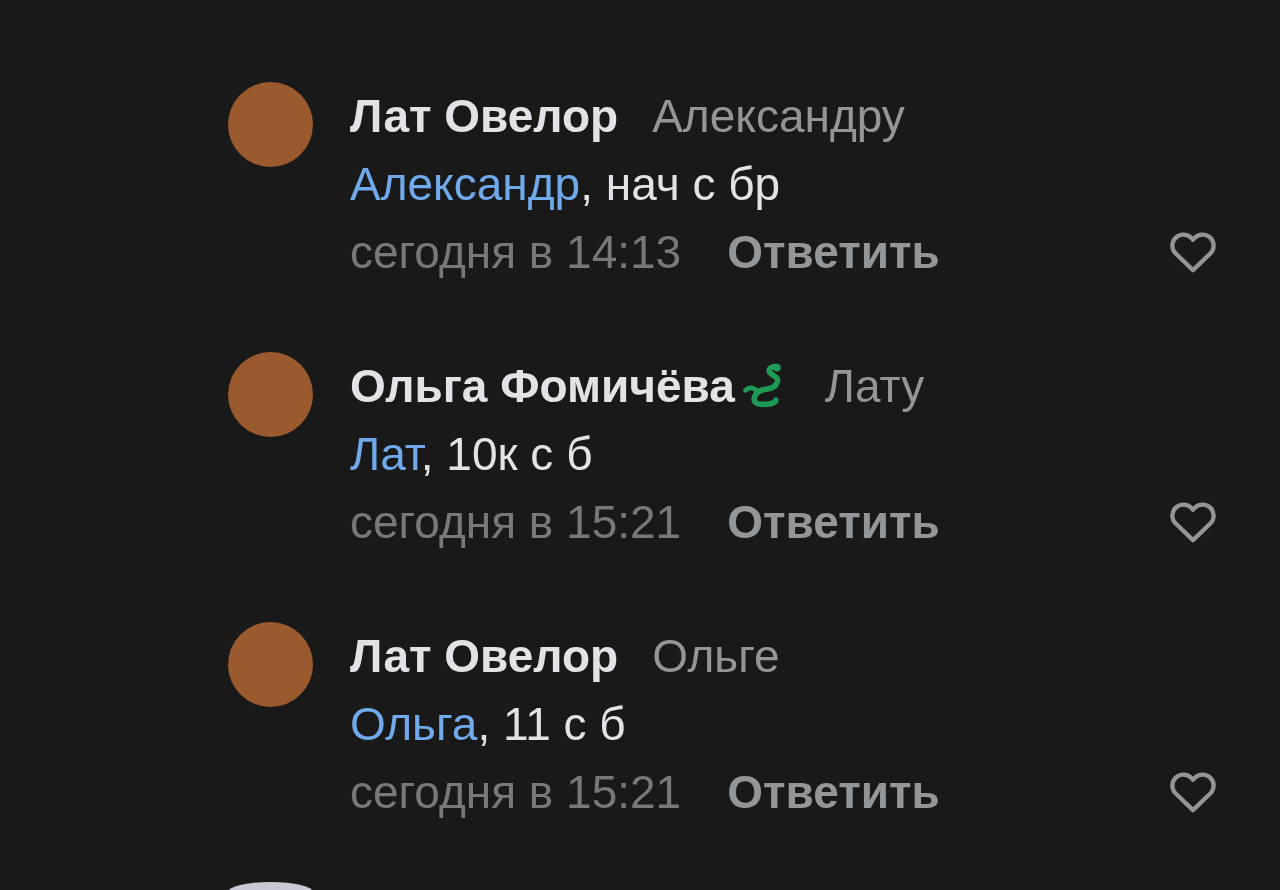  Describe the element at coordinates (716, 656) in the screenshot. I see `reply-recipient: Ольге` at that location.